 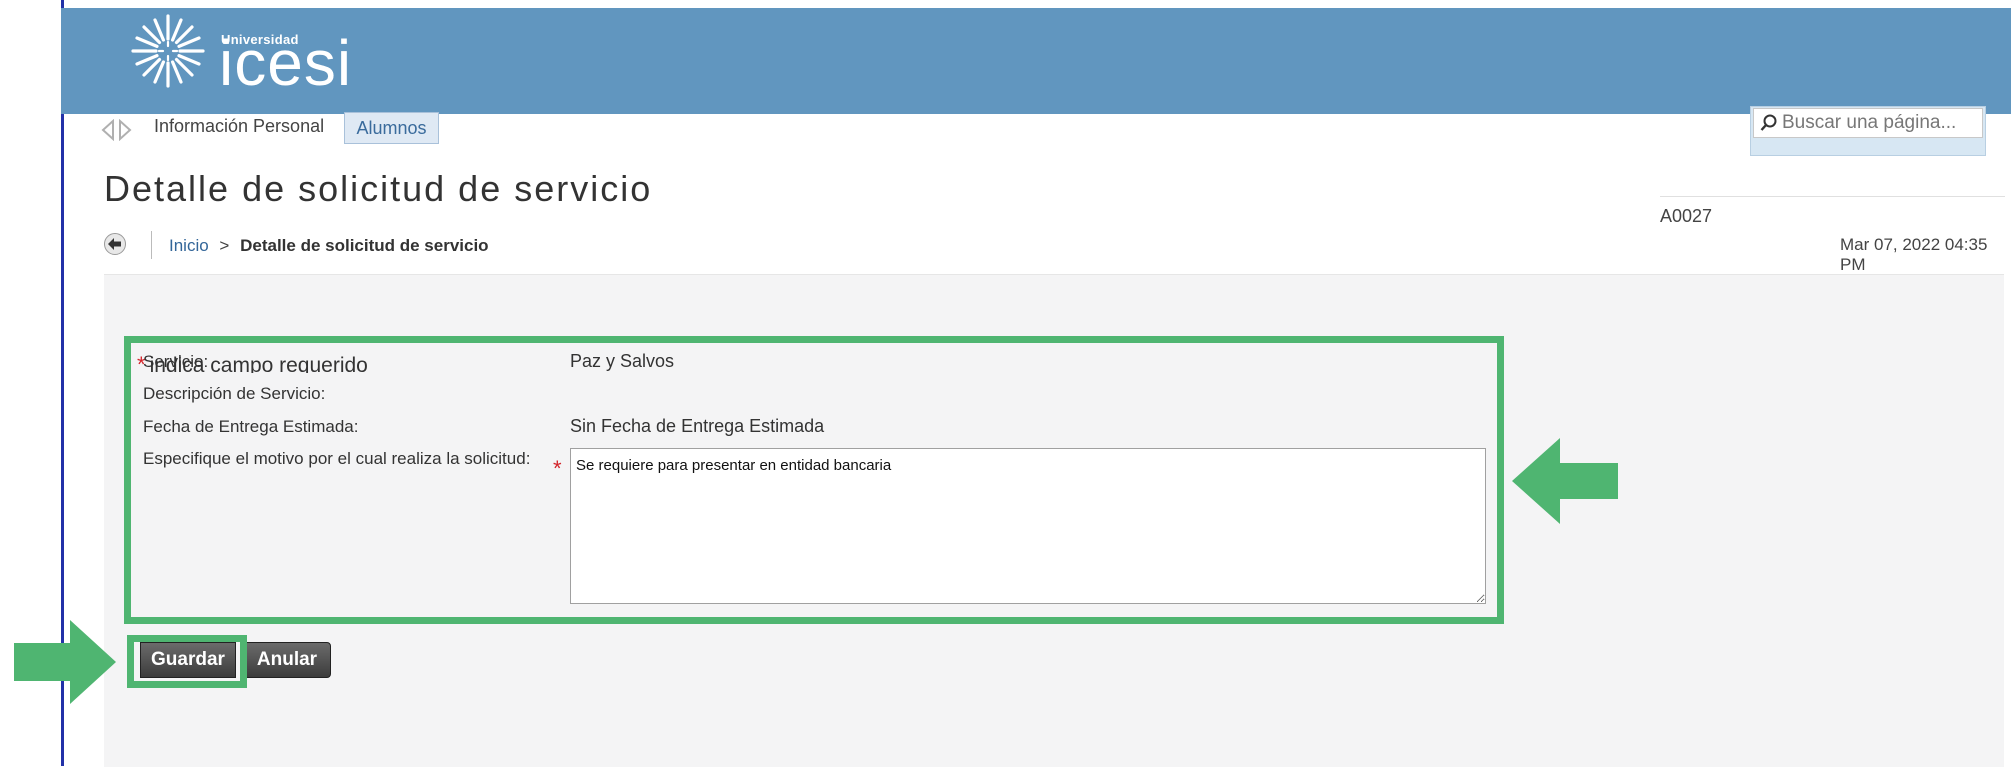 What do you see at coordinates (1914, 254) in the screenshot?
I see `page-datetime: Mar 07, 2022 04:35 PM` at bounding box center [1914, 254].